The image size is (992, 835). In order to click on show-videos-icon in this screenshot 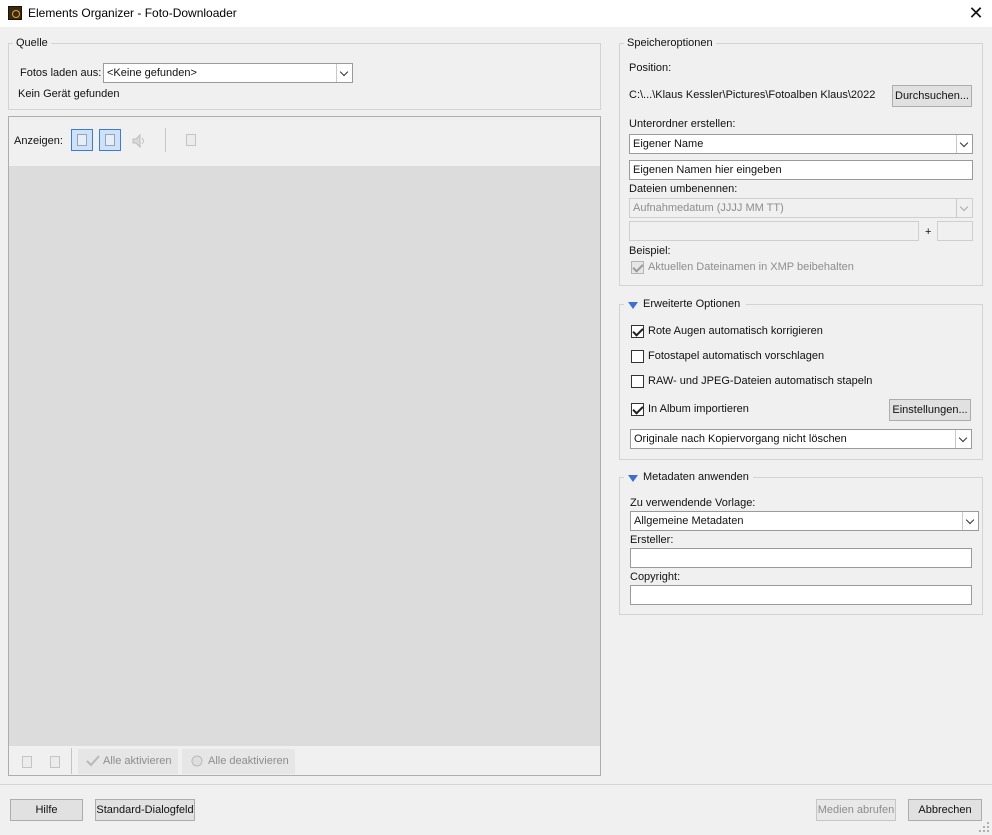, I will do `click(110, 140)`.